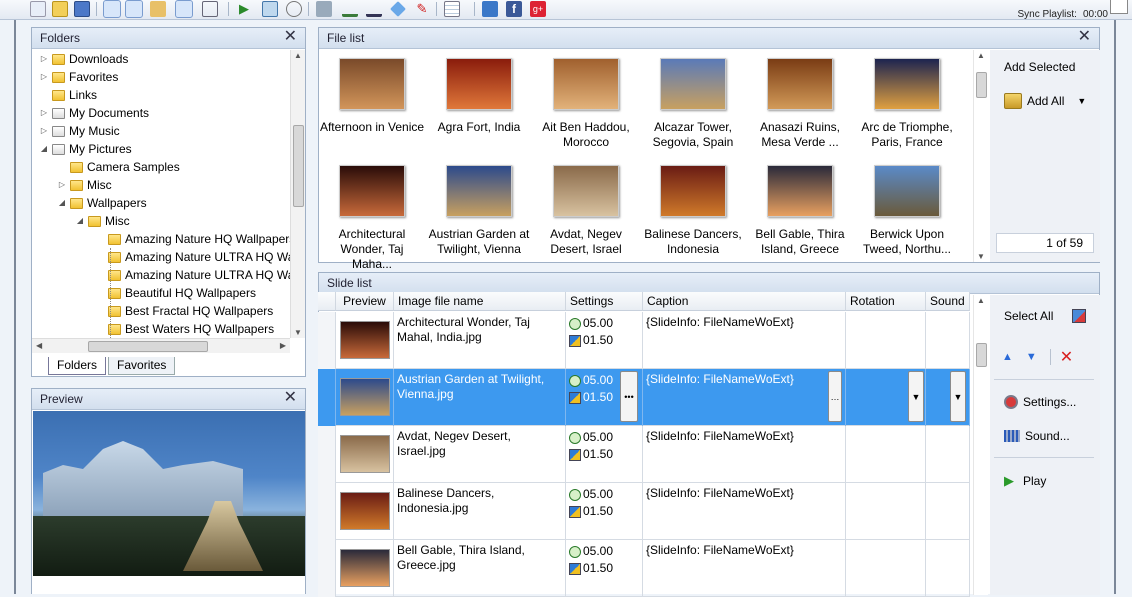 The width and height of the screenshot is (1132, 597). I want to click on file-thumbnail: Austrian Garden at Twilight, Vienna, so click(479, 211).